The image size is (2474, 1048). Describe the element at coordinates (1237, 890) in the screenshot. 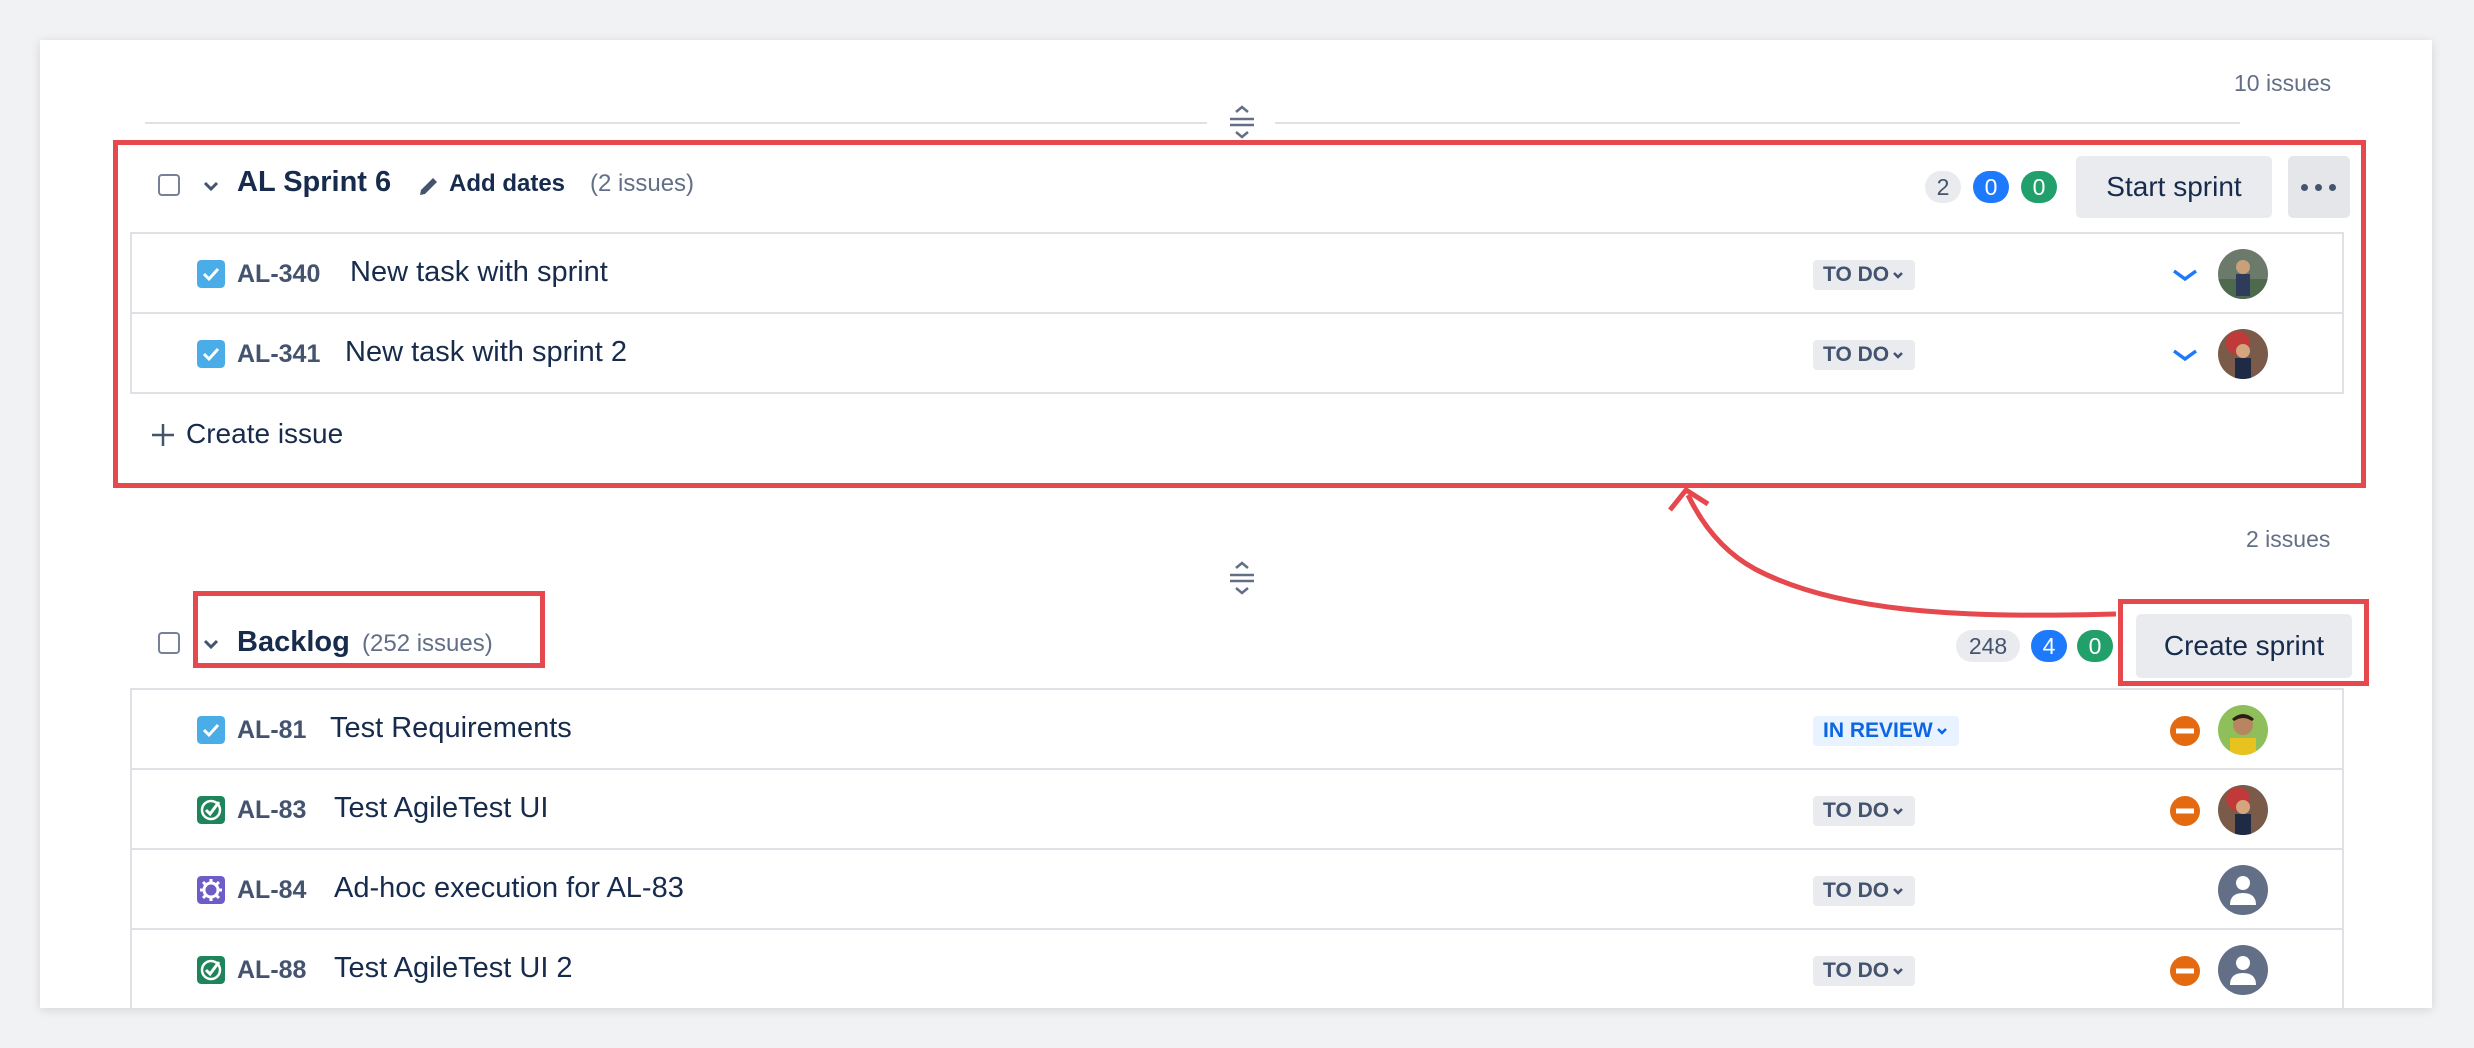

I see `table-row: AL-84 Ad-hoc execution for AL-83 TO DO` at that location.